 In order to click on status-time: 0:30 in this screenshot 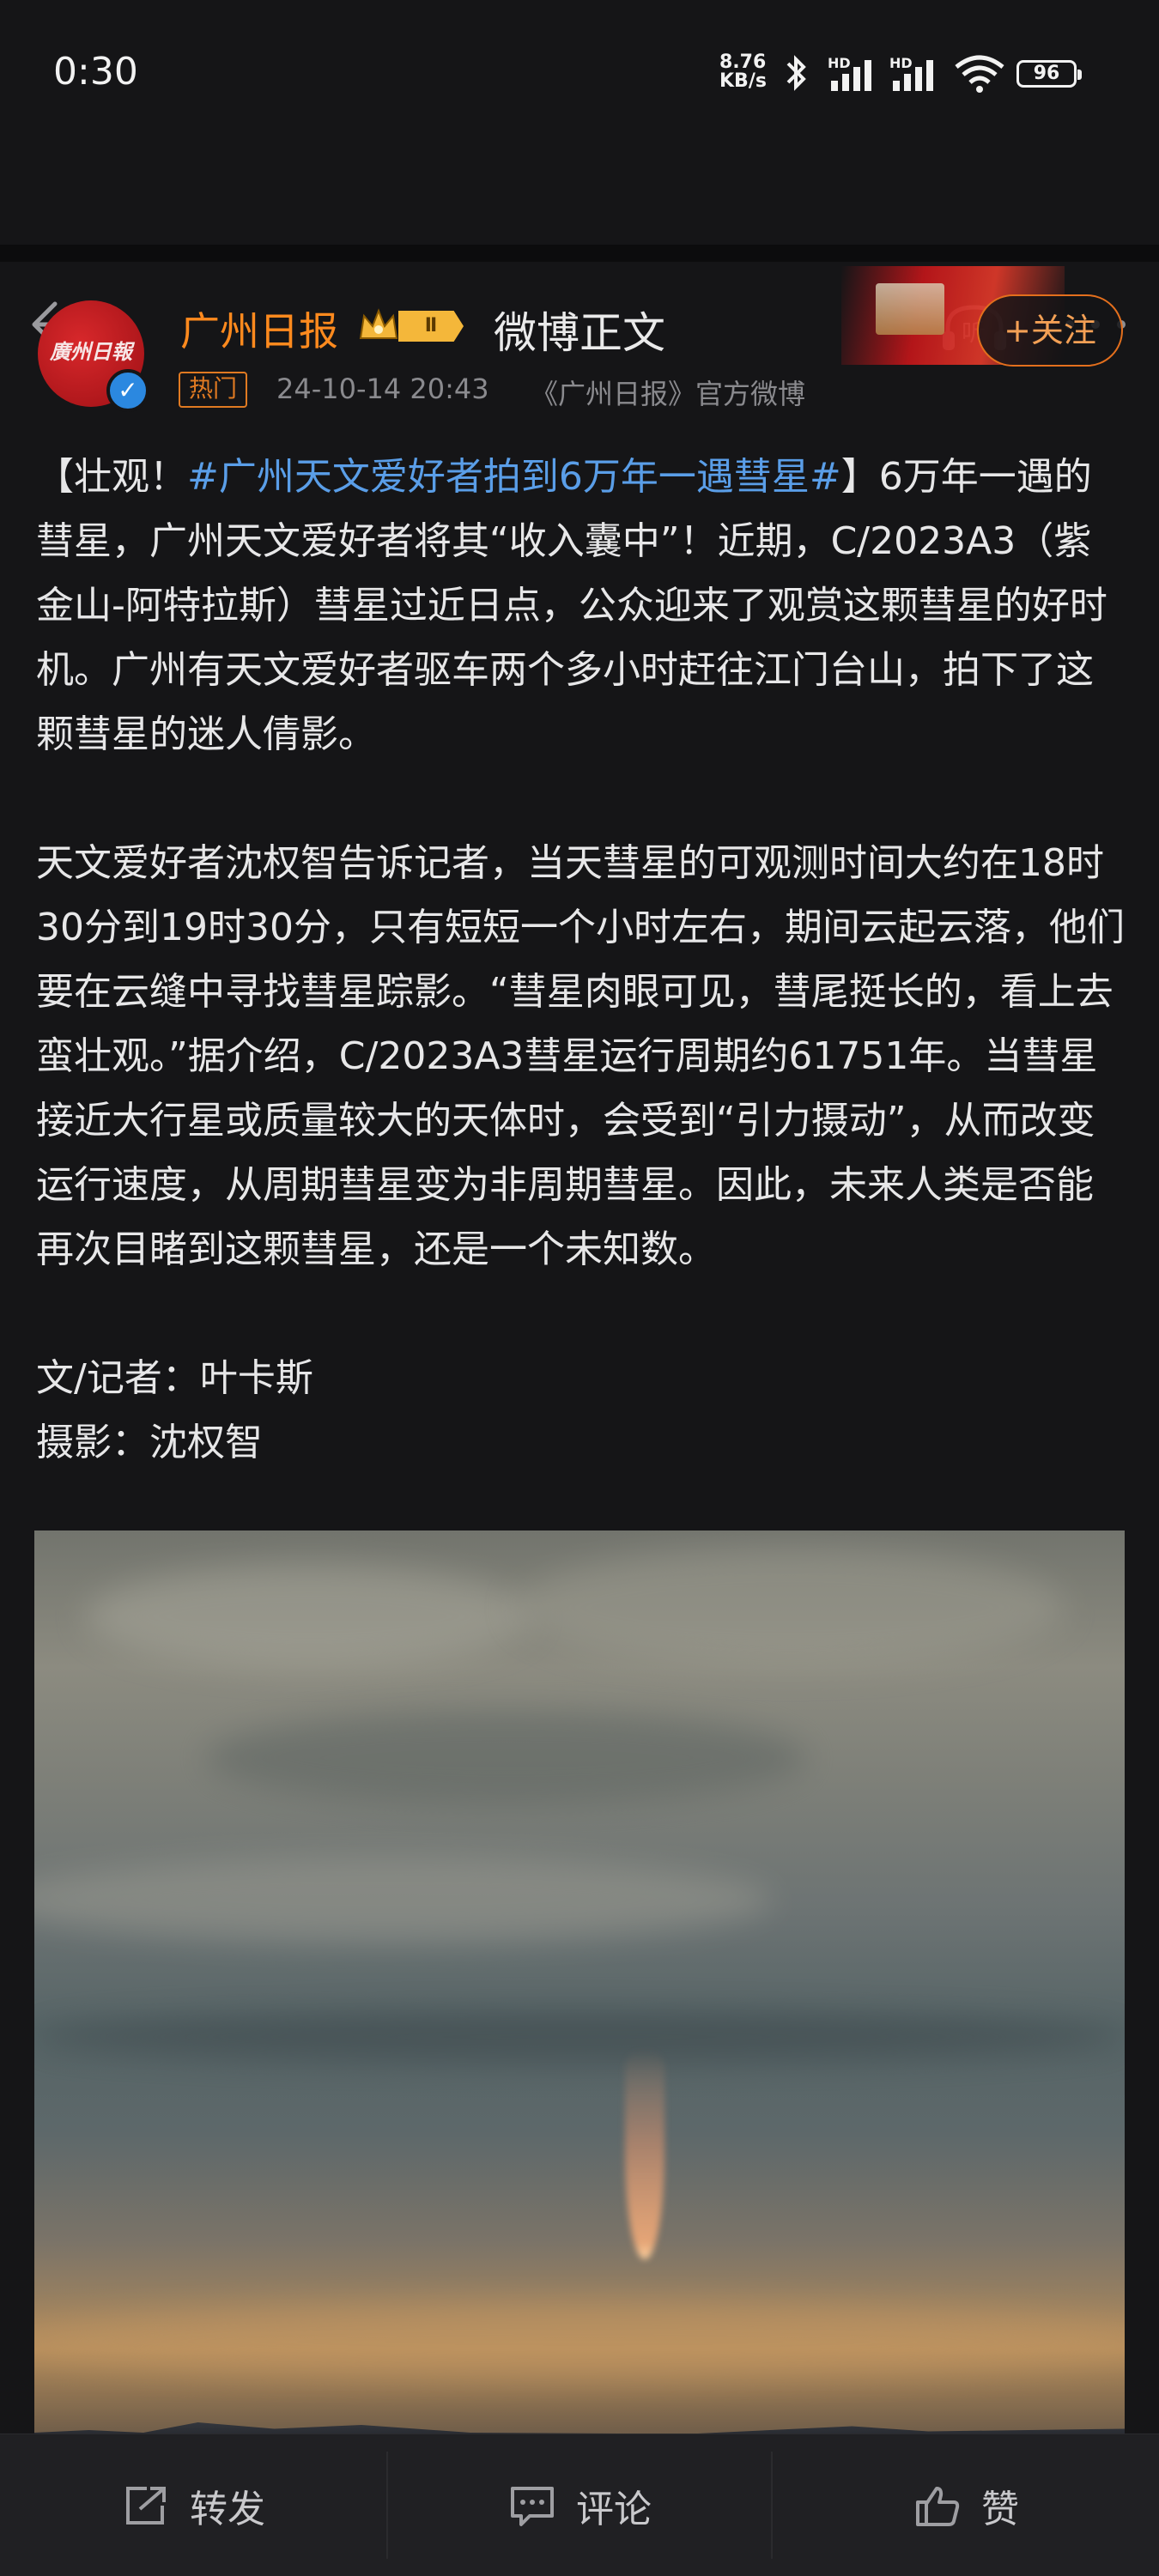, I will do `click(96, 72)`.